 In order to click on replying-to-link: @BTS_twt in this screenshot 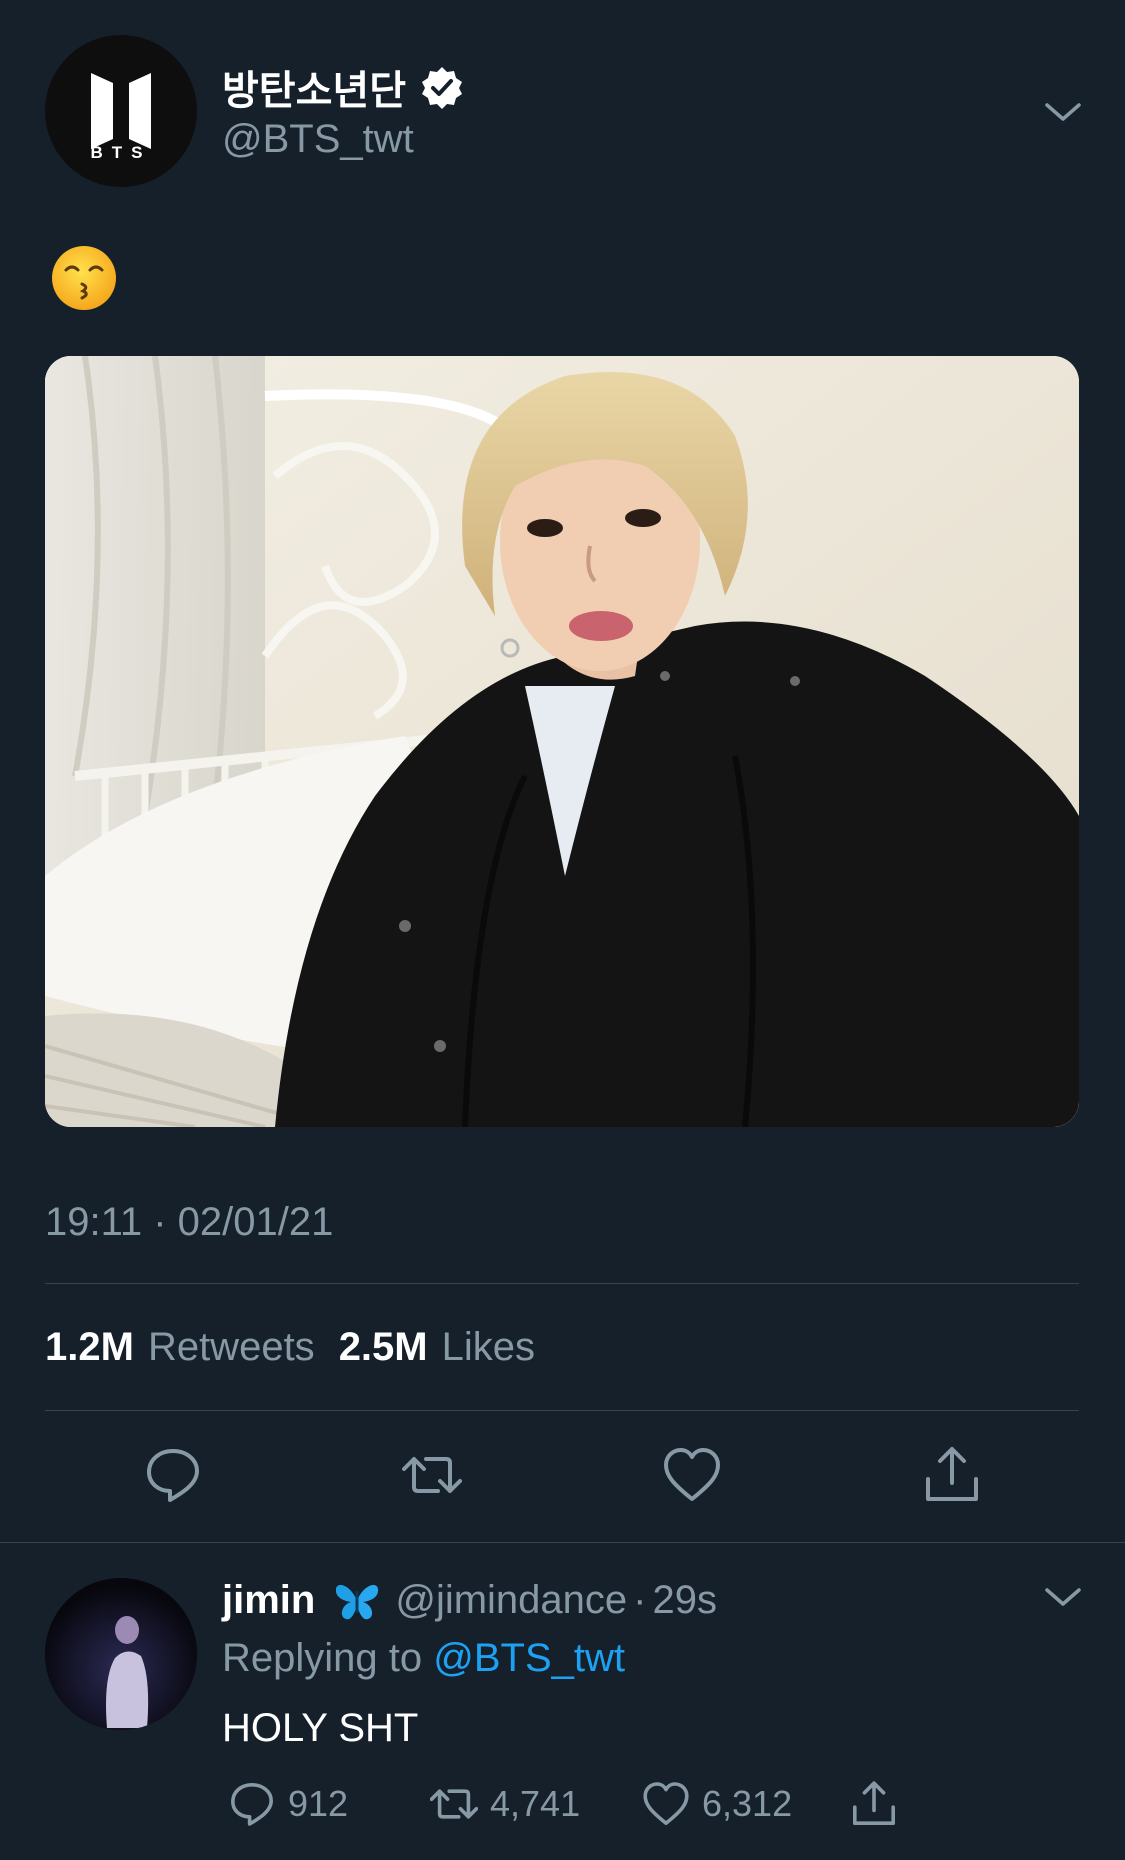, I will do `click(529, 1658)`.